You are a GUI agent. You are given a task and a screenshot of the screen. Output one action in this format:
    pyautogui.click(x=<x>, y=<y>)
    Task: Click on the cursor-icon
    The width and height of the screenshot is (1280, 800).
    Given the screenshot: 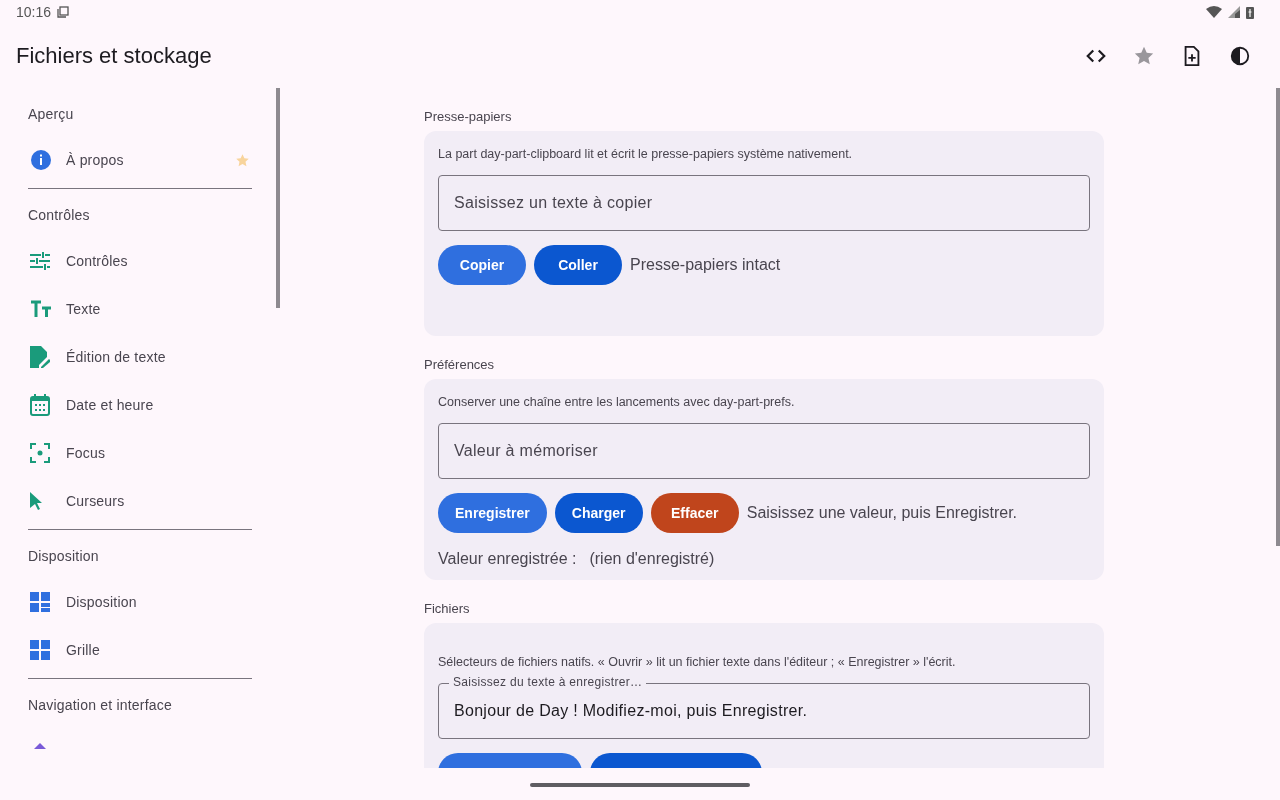 What is the action you would take?
    pyautogui.click(x=36, y=501)
    